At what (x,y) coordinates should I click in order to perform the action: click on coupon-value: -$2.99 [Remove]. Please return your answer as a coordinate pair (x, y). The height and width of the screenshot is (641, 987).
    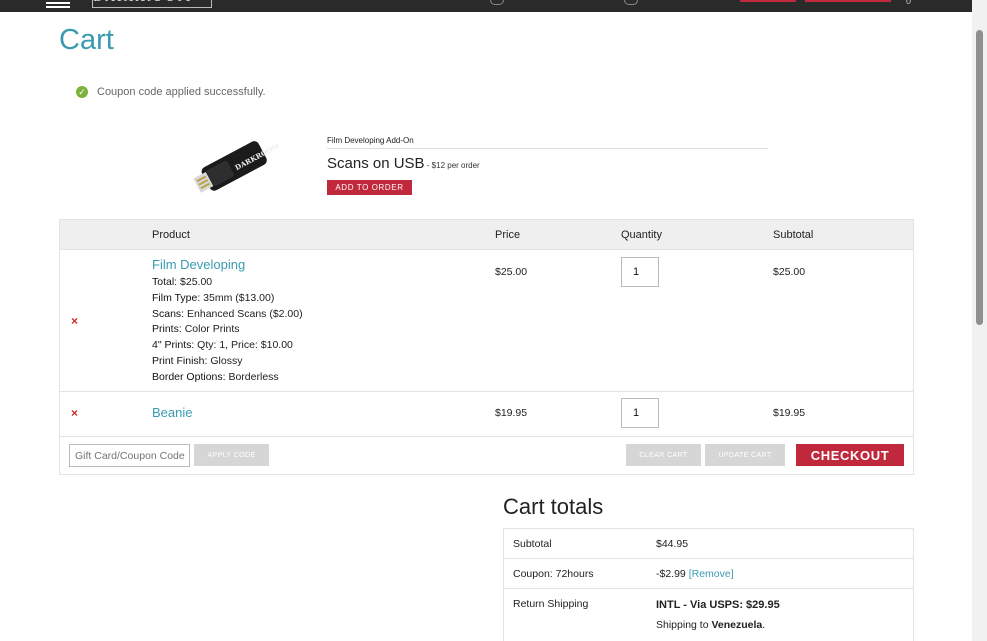
    Looking at the image, I should click on (695, 574).